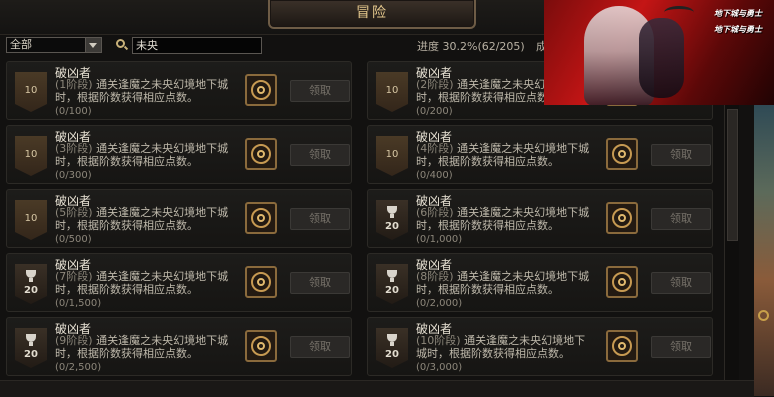  What do you see at coordinates (435, 276) in the screenshot?
I see `achievement-stage: (8阶段)` at bounding box center [435, 276].